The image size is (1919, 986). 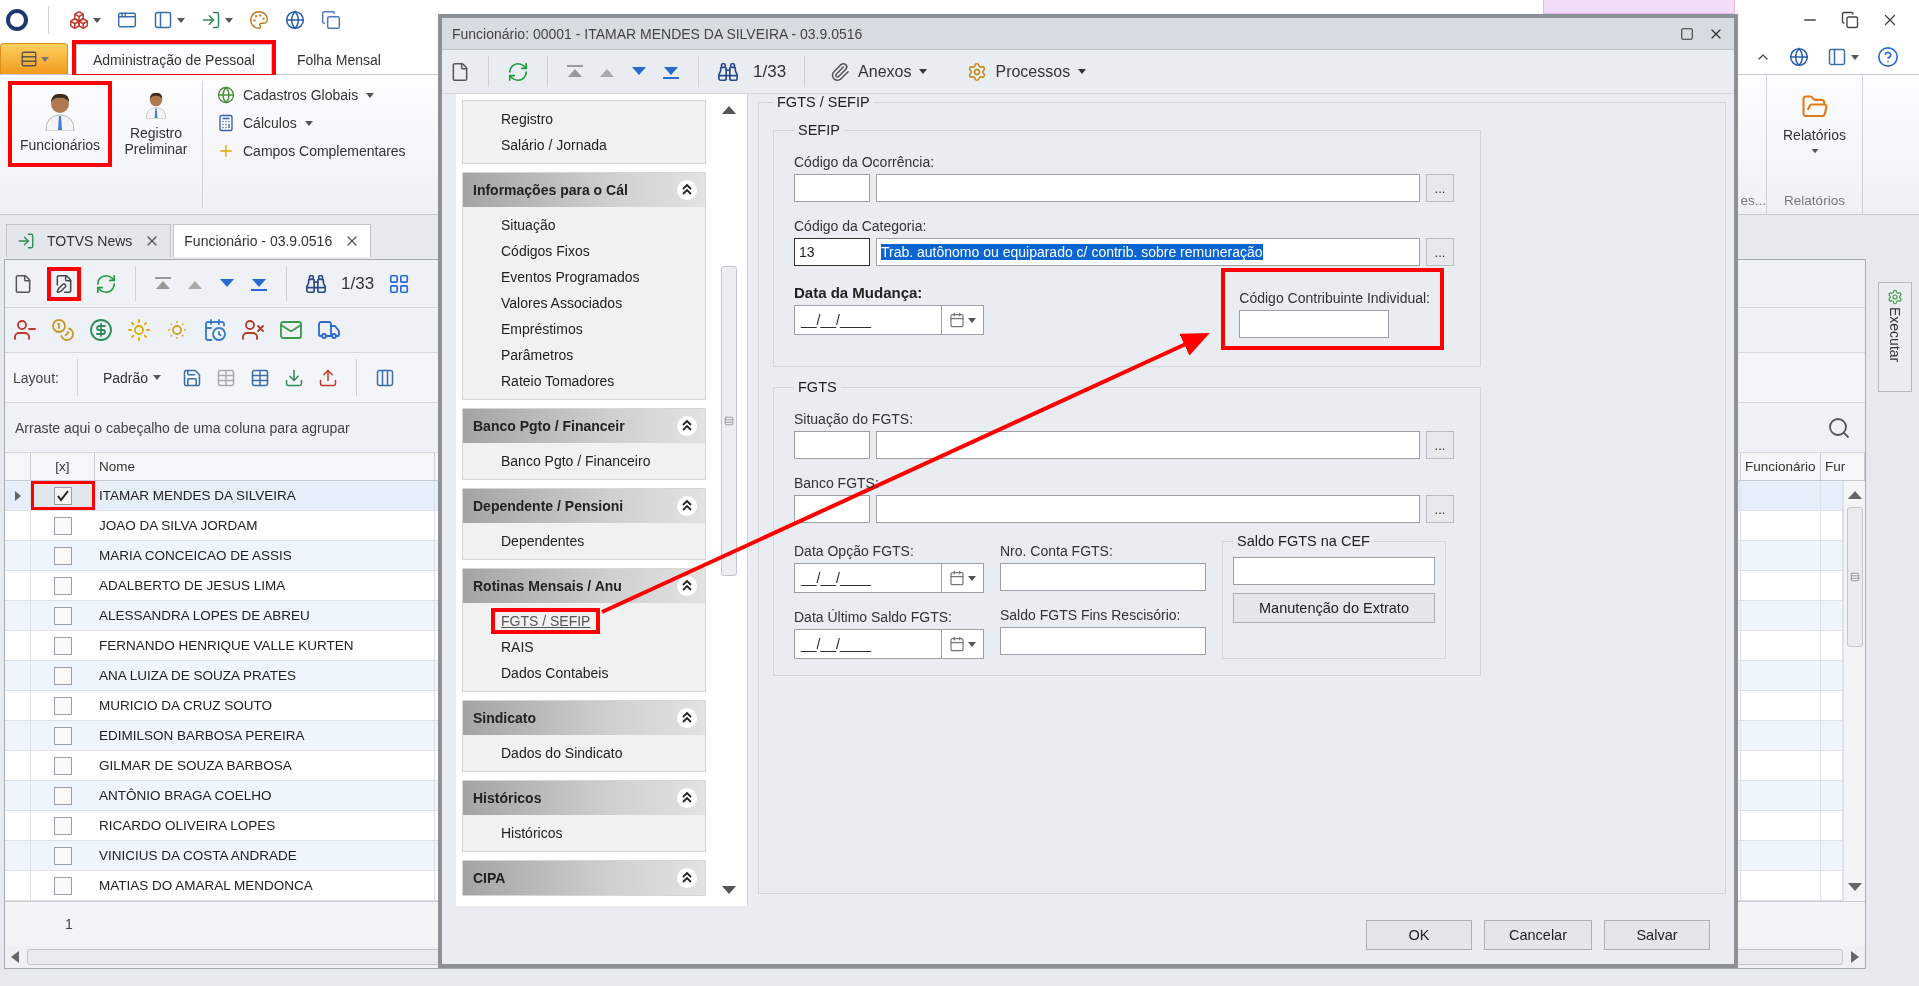 I want to click on nav-group-header: CIPA, so click(x=584, y=878).